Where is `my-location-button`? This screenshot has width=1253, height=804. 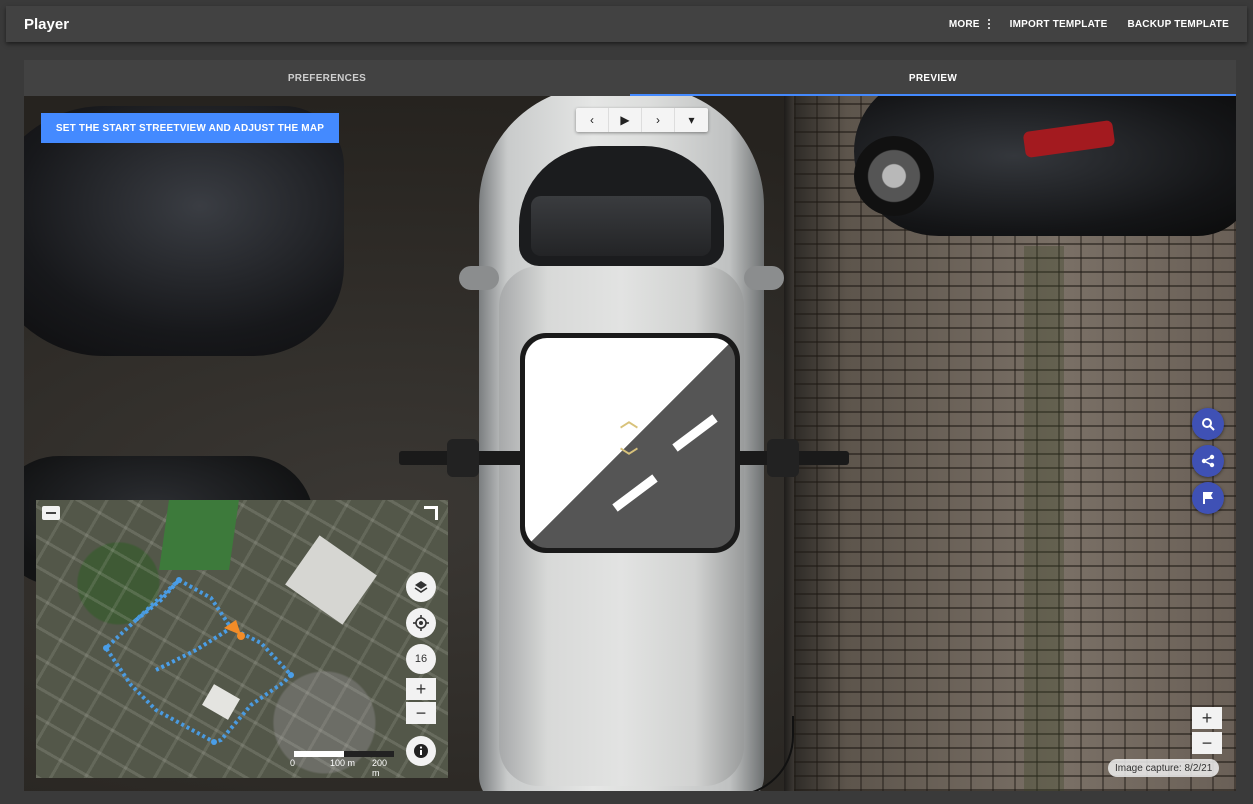 my-location-button is located at coordinates (421, 623).